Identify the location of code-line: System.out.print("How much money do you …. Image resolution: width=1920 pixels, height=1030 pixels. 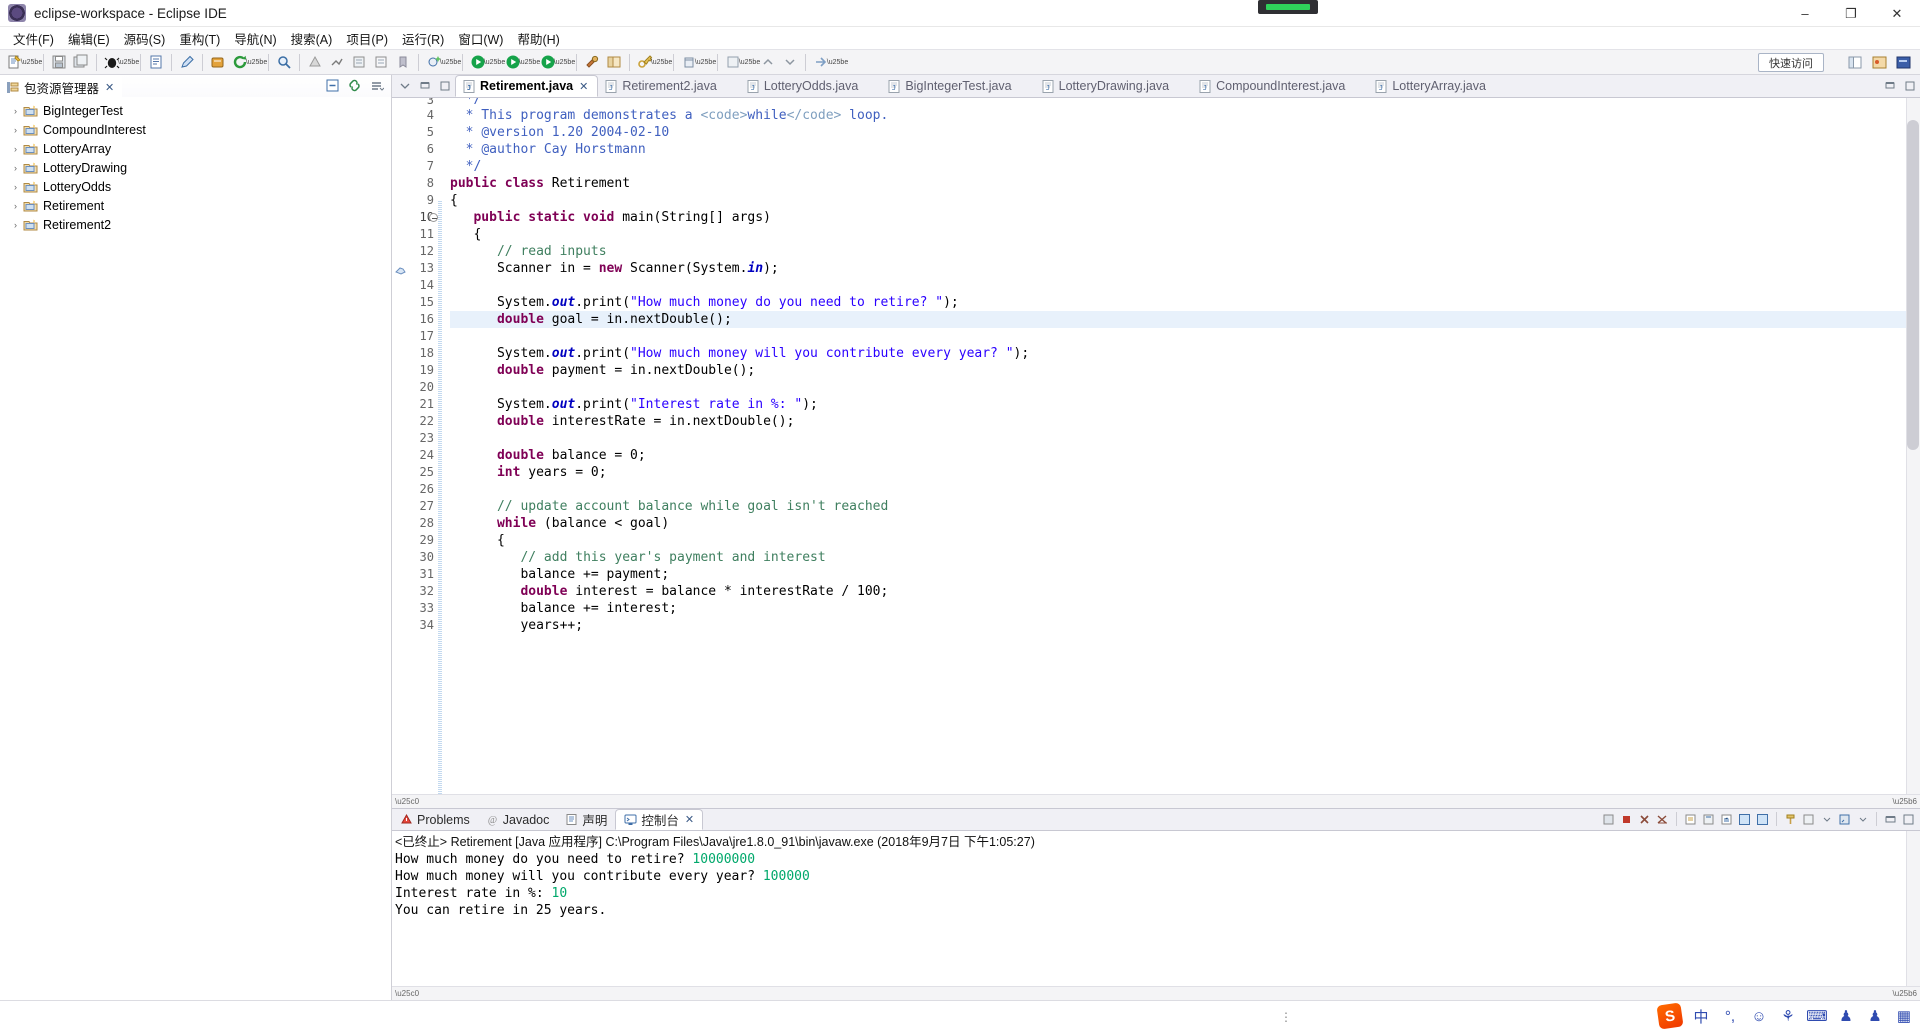
(1185, 302).